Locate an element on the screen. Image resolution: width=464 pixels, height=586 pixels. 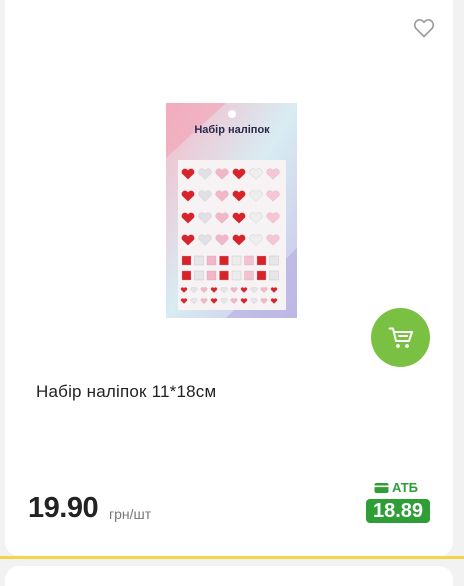
price-unit: грн/шт is located at coordinates (130, 514).